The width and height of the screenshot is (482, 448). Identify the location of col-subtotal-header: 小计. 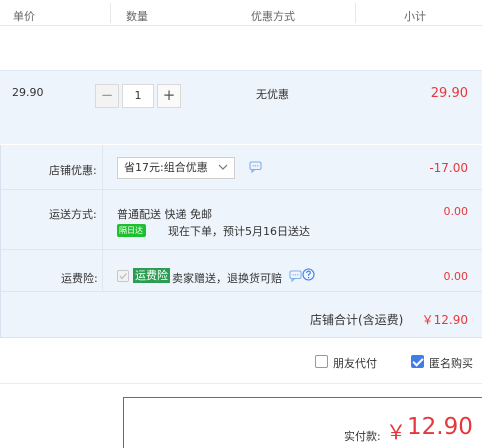
(415, 16).